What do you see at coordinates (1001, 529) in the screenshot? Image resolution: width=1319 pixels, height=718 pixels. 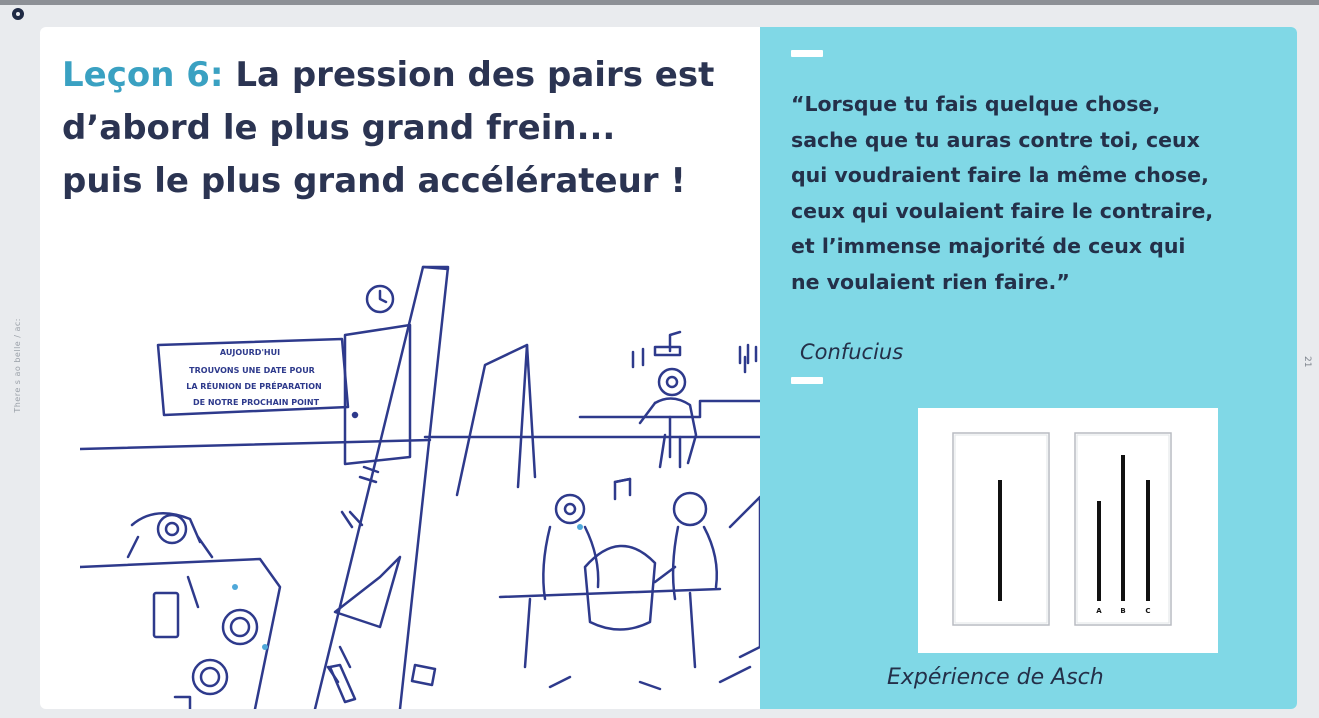 I see `reference-card` at bounding box center [1001, 529].